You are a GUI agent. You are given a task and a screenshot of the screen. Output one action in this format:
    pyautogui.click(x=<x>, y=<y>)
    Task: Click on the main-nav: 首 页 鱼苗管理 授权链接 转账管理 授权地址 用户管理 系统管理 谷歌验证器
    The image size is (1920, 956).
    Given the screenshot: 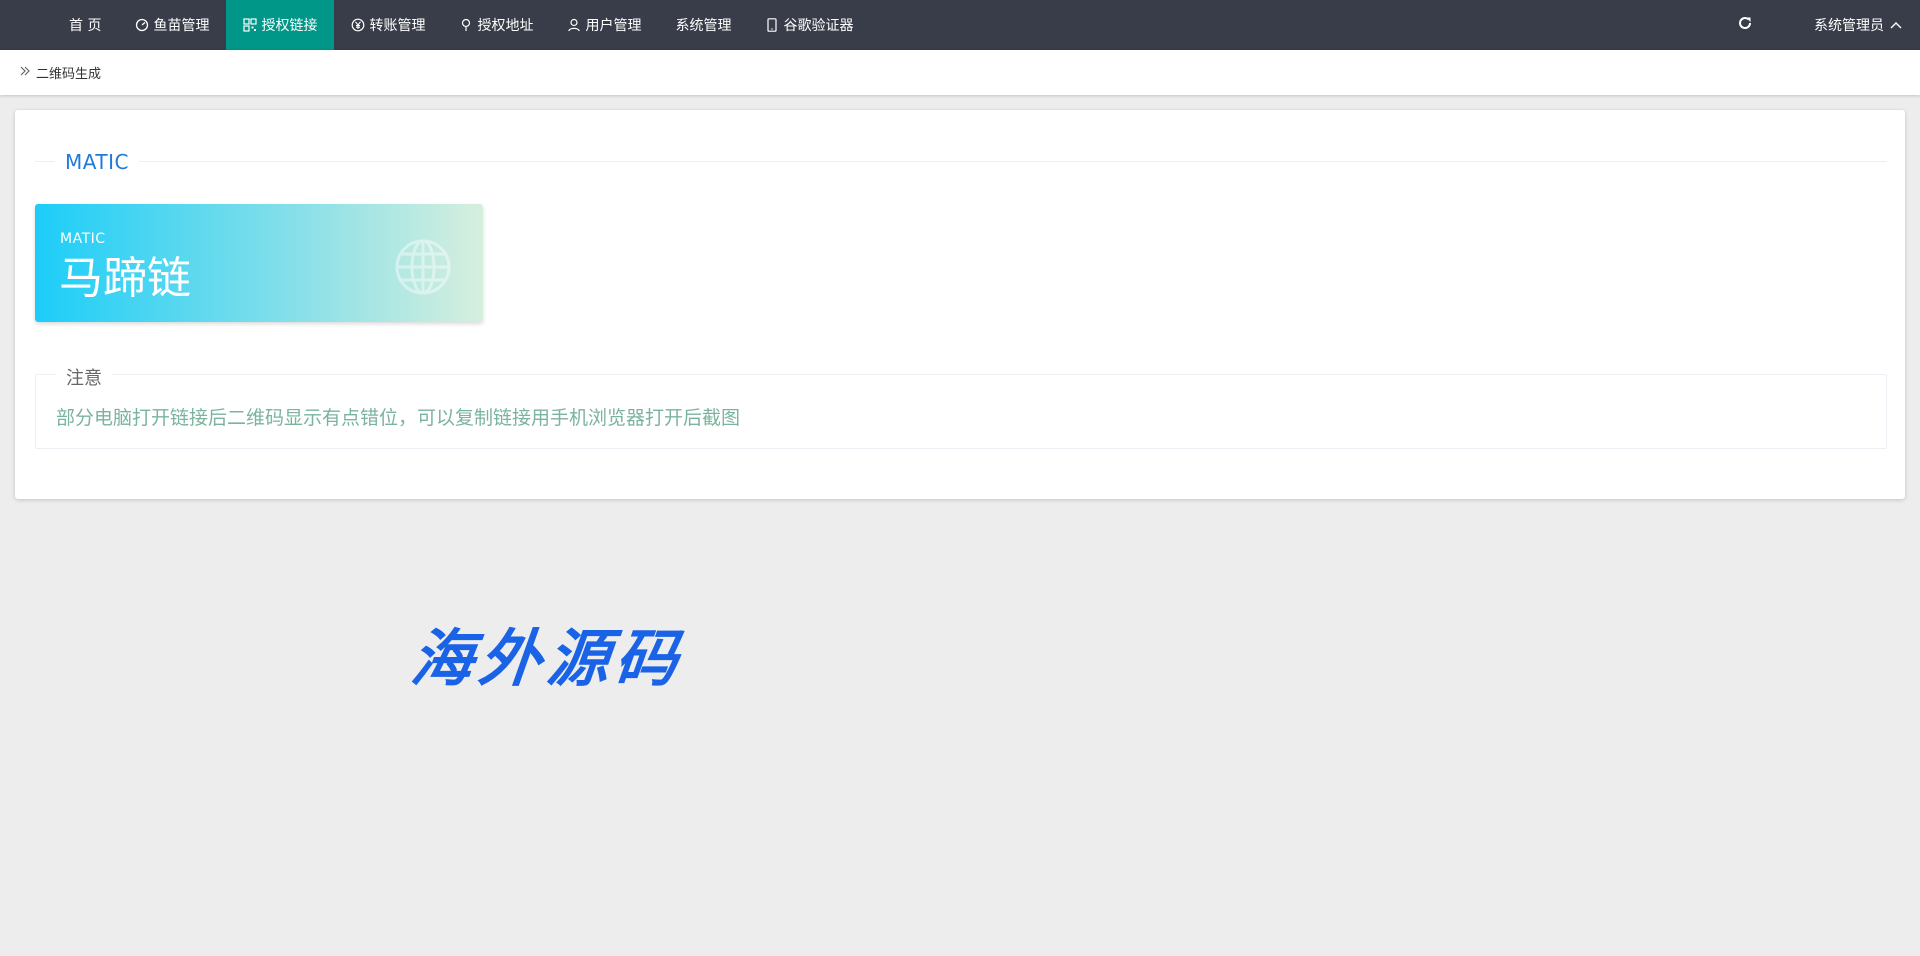 What is the action you would take?
    pyautogui.click(x=461, y=25)
    